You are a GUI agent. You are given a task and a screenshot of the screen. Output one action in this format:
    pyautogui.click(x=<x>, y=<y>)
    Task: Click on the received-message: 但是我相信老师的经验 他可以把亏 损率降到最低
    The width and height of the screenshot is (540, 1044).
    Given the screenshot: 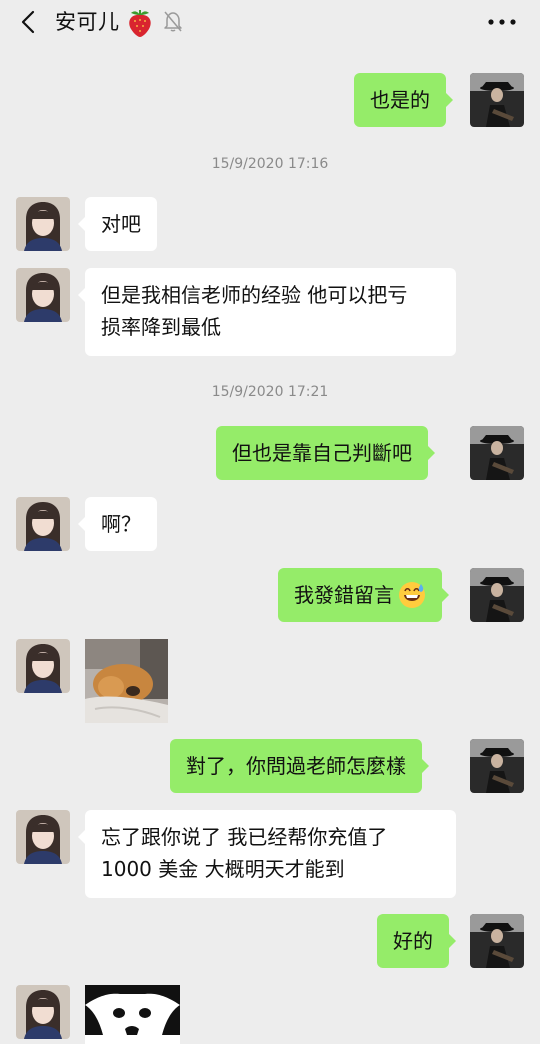 What is the action you would take?
    pyautogui.click(x=267, y=312)
    